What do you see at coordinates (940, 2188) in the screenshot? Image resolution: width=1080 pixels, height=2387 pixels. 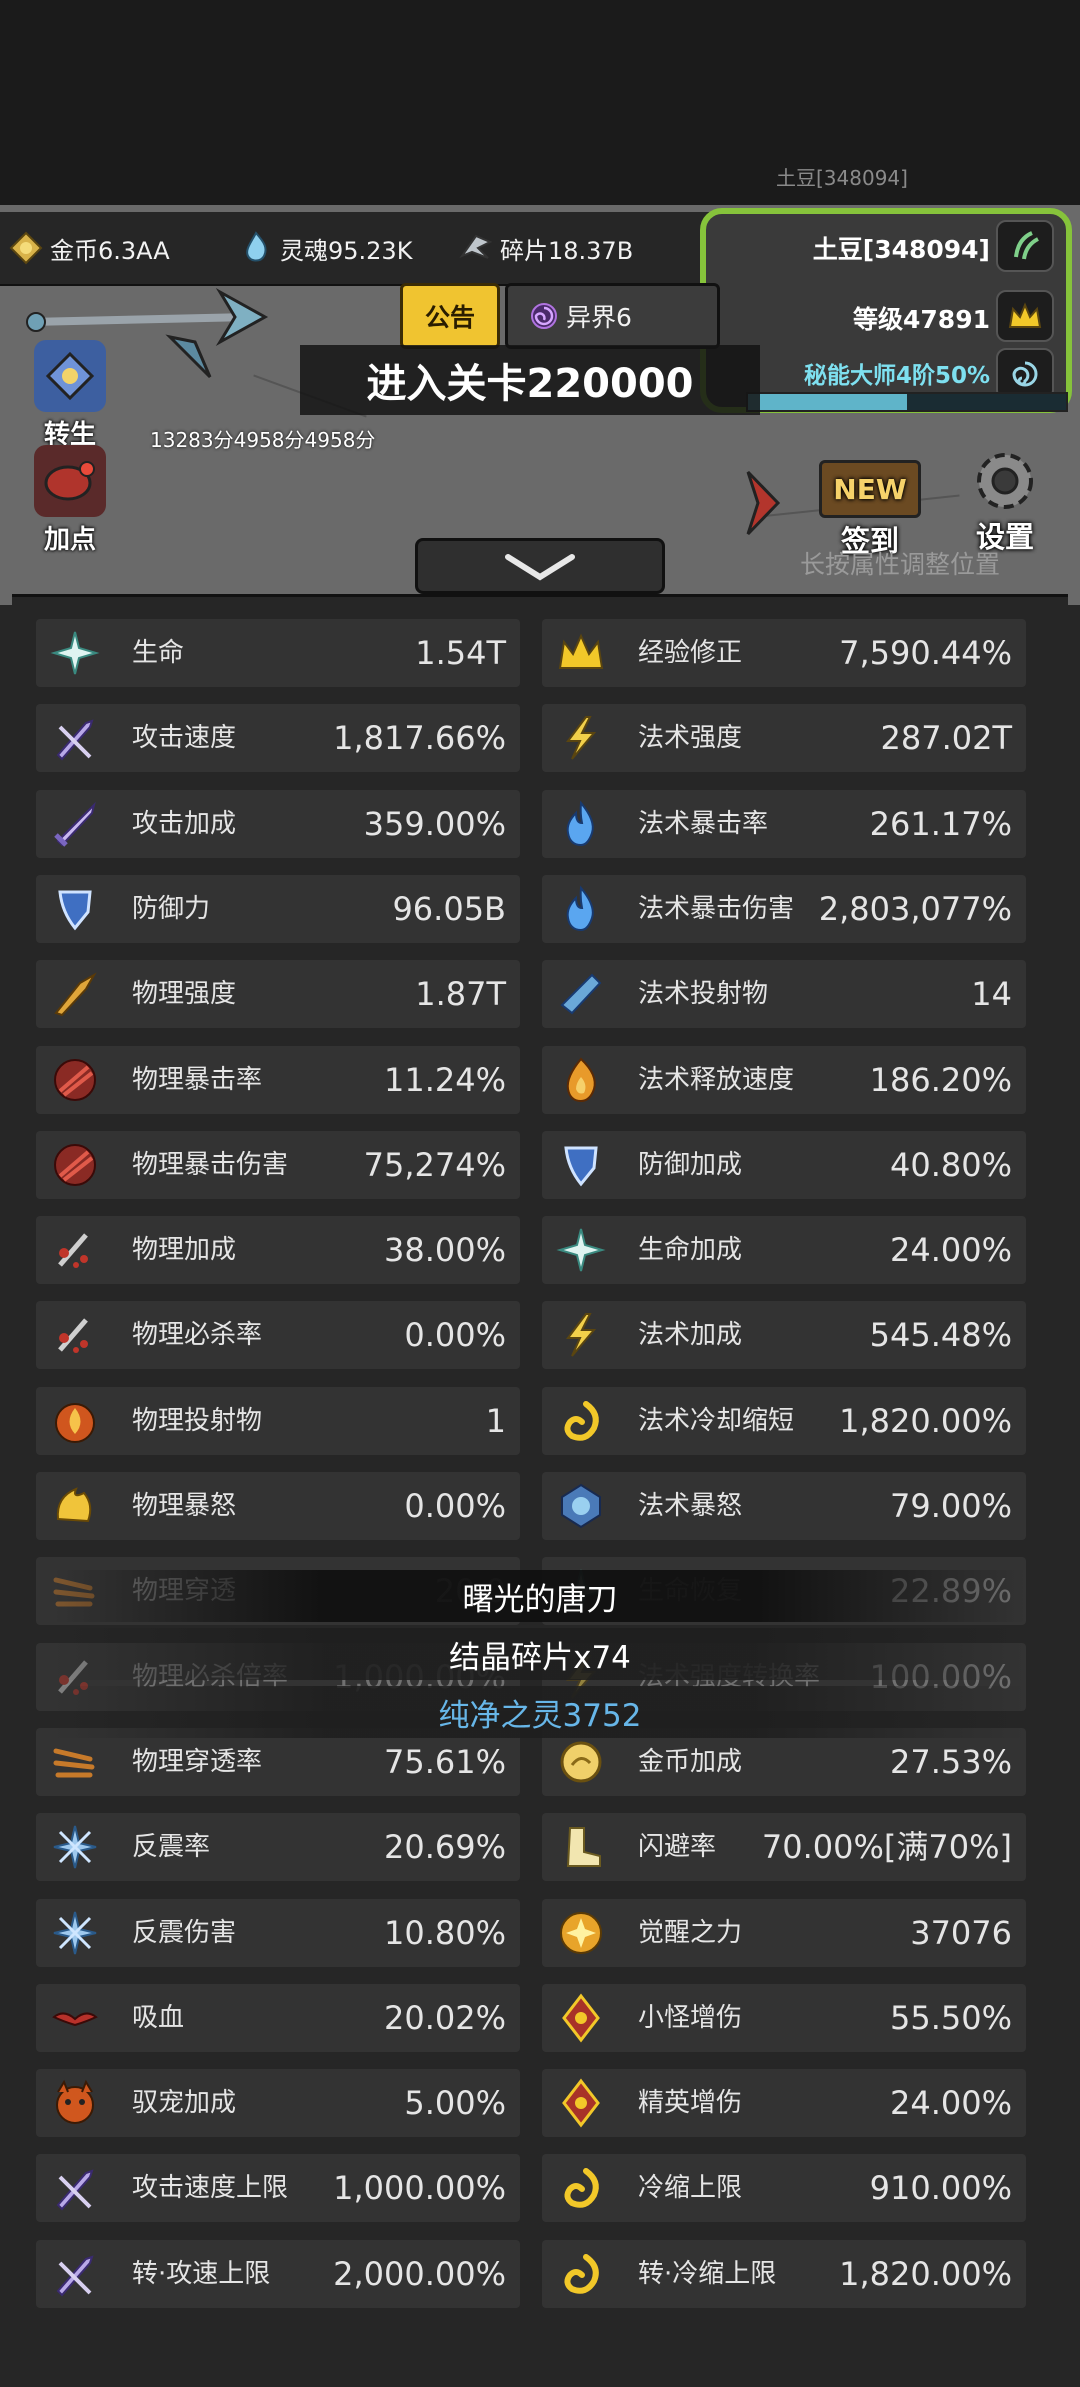 I see `stat-value: 910.00%` at bounding box center [940, 2188].